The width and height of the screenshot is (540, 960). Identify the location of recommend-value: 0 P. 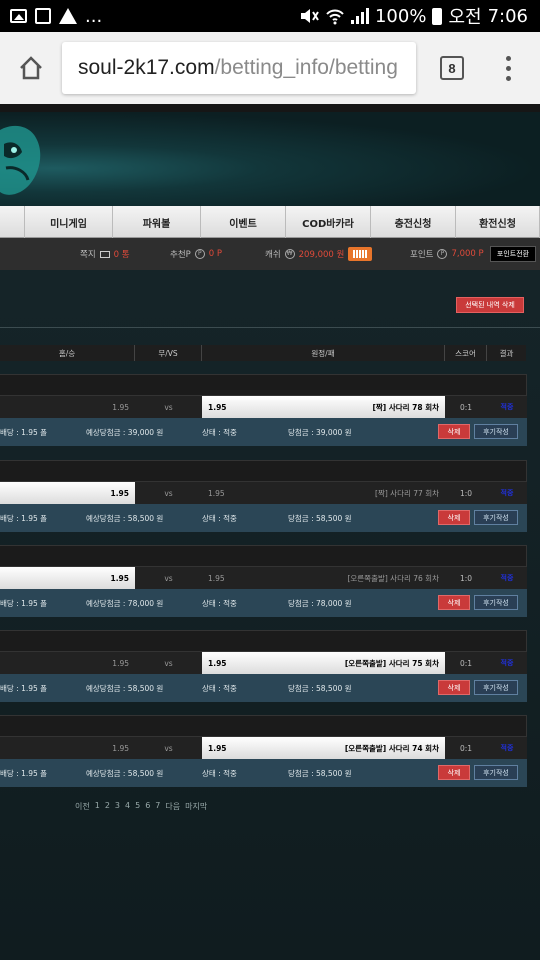
(215, 254).